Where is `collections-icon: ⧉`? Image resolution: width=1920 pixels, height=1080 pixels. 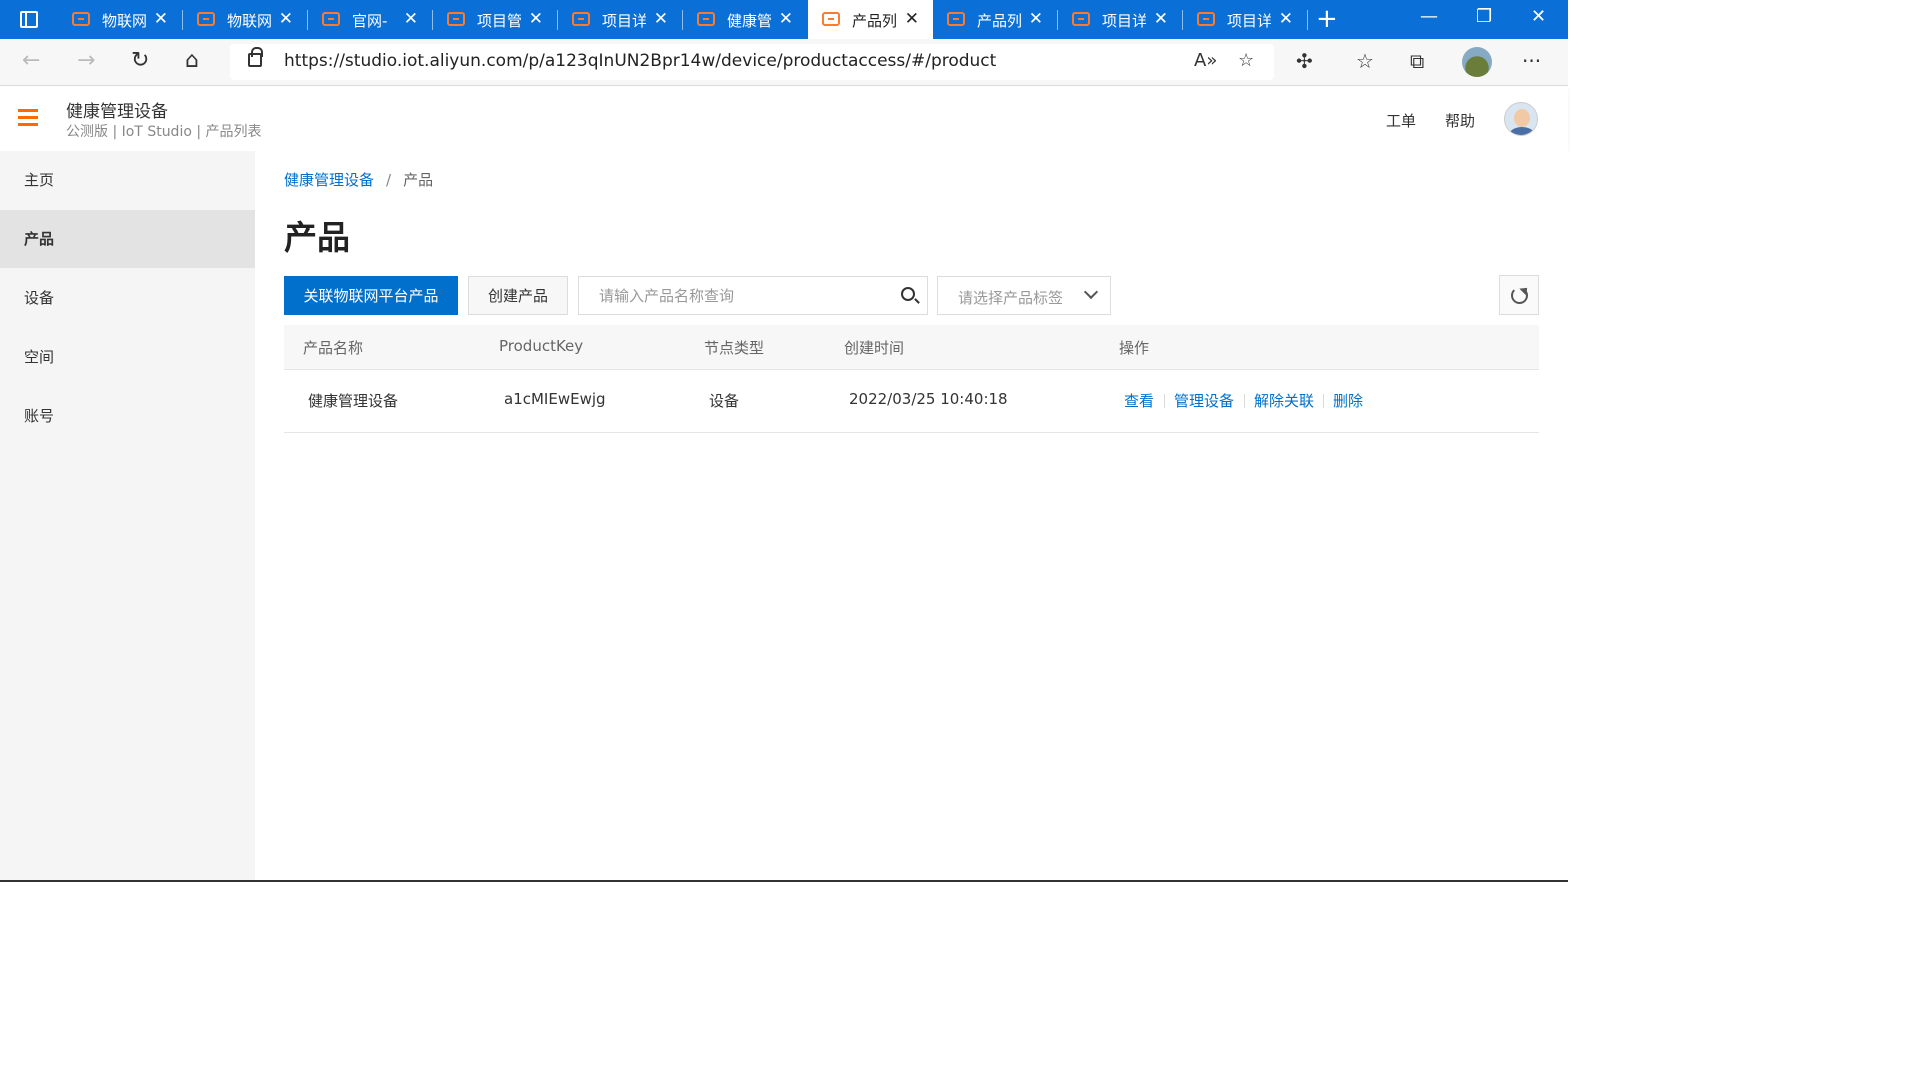
collections-icon: ⧉ is located at coordinates (1417, 61).